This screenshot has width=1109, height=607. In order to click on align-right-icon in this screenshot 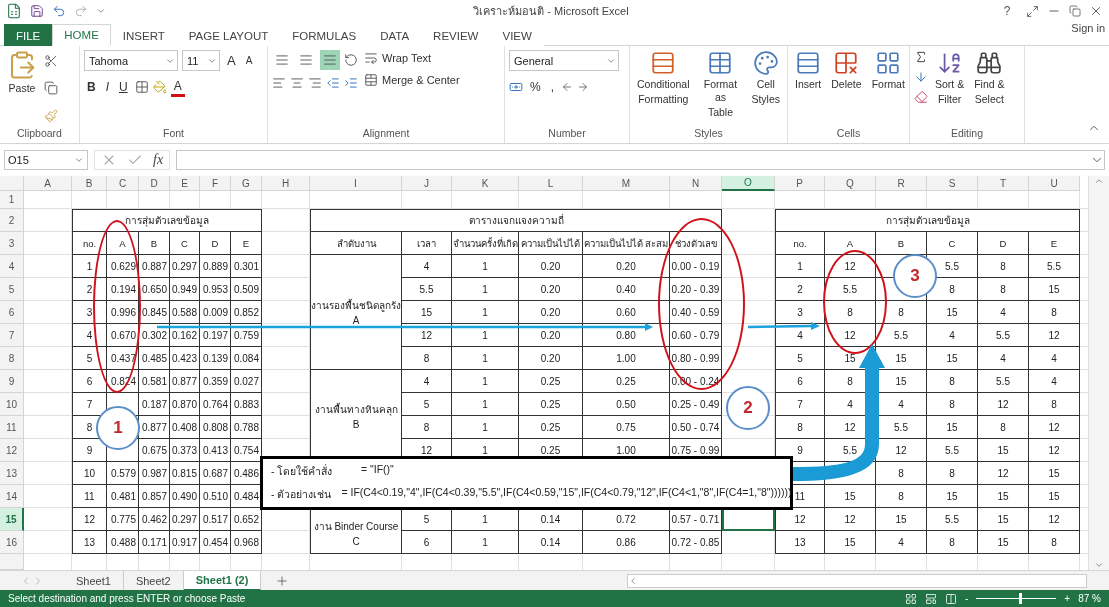, I will do `click(315, 83)`.